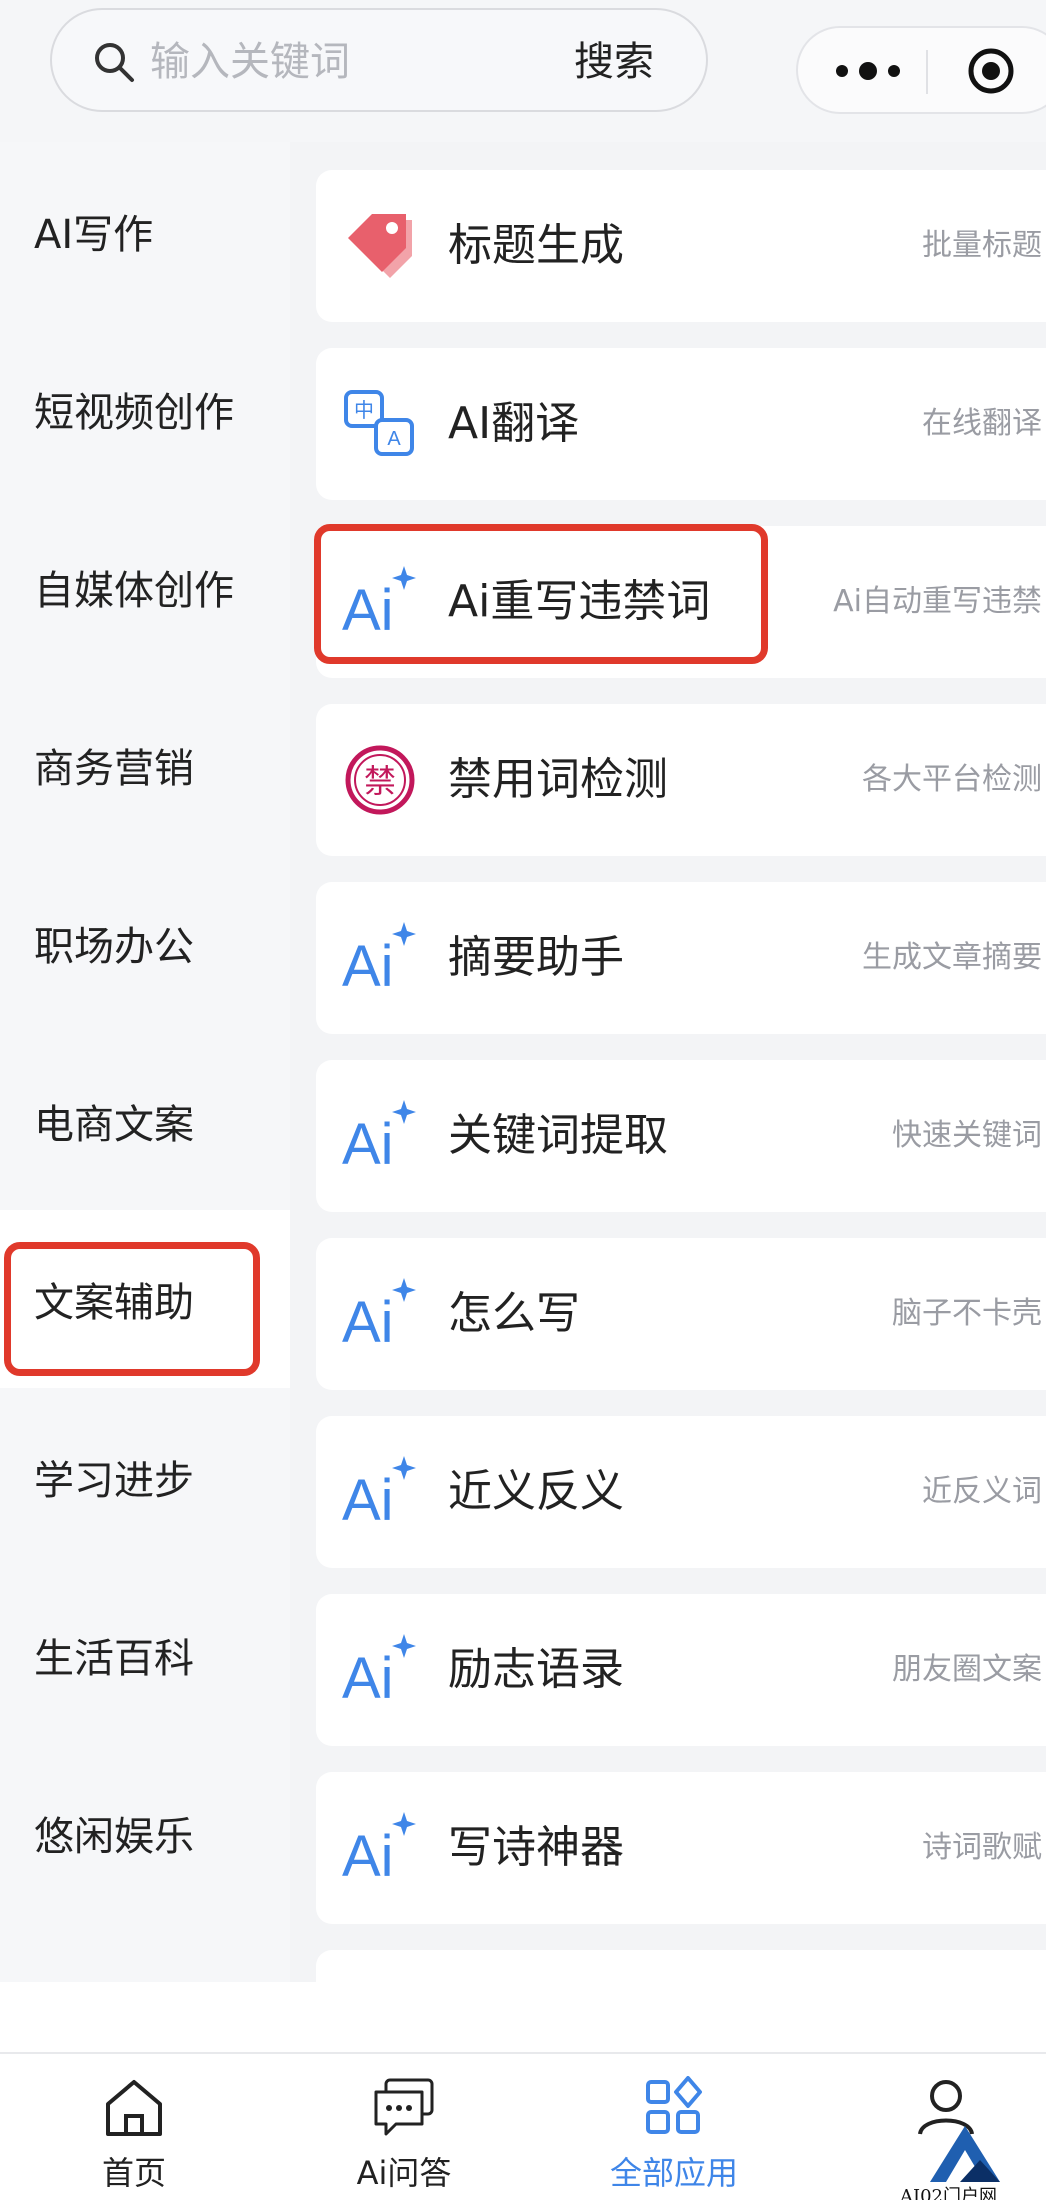 The height and width of the screenshot is (2200, 1046). What do you see at coordinates (145, 1477) in the screenshot?
I see `sidebar-item-study: 学习进步` at bounding box center [145, 1477].